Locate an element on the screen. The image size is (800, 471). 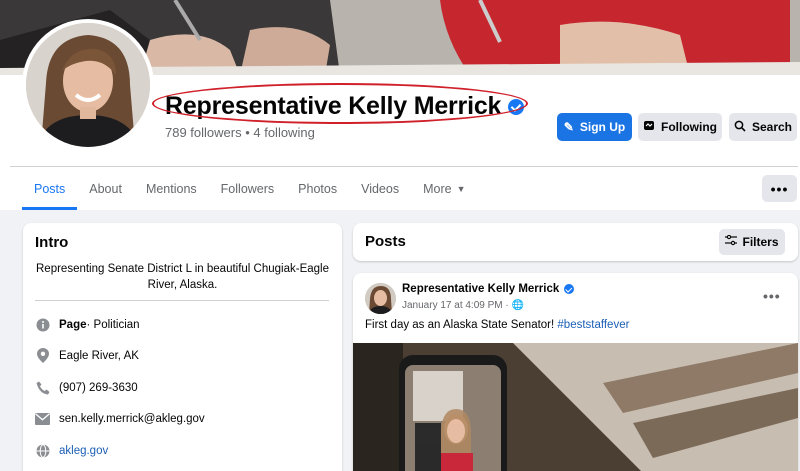
tab-mentions: Mentions is located at coordinates (171, 189).